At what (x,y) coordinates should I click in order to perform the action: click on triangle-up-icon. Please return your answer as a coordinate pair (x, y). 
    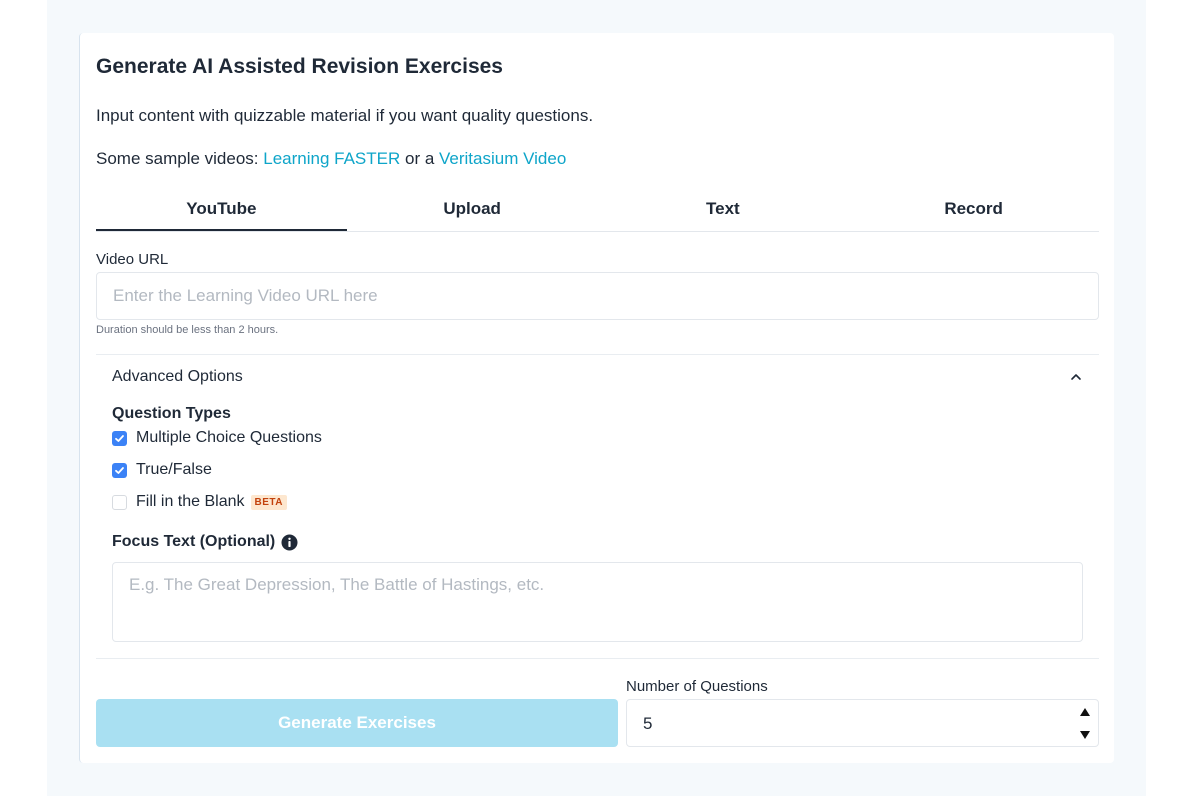
    Looking at the image, I should click on (1085, 711).